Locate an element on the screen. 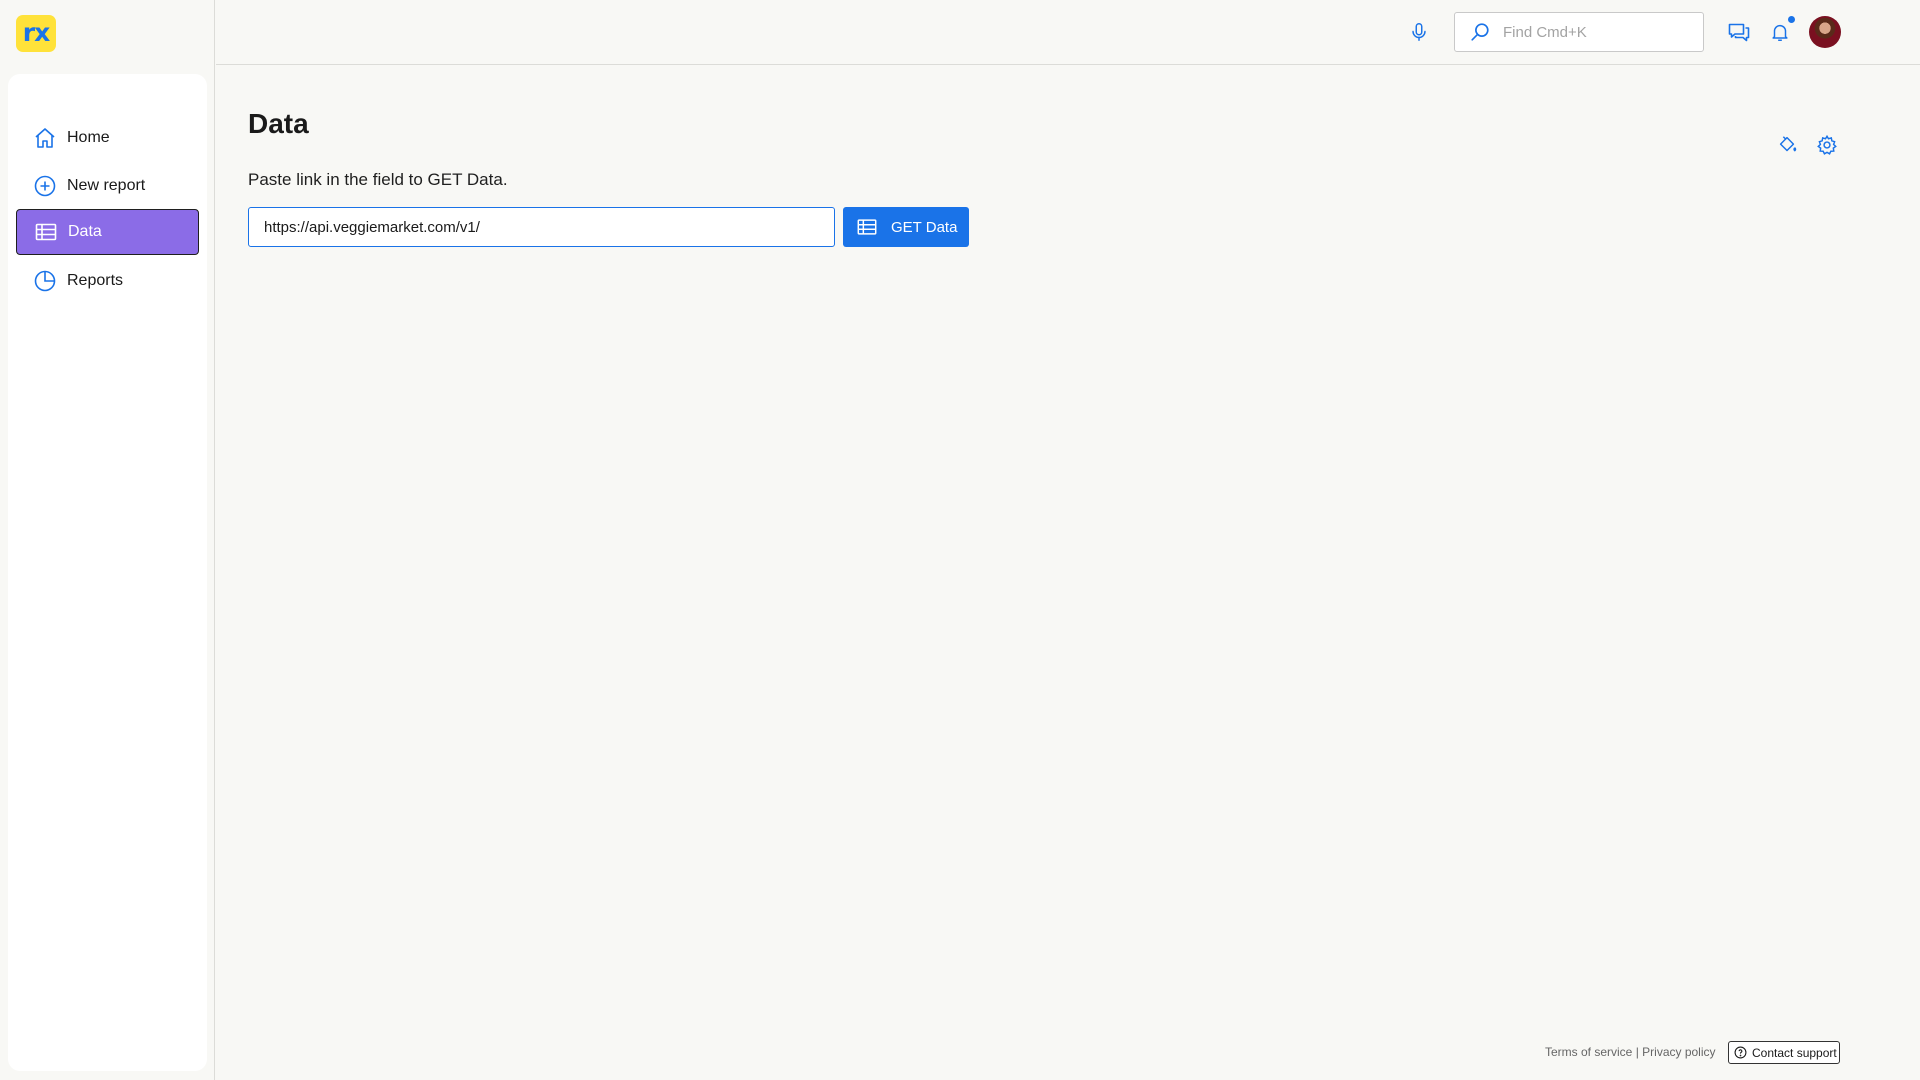 This screenshot has width=1920, height=1080. notification-badge is located at coordinates (1791, 19).